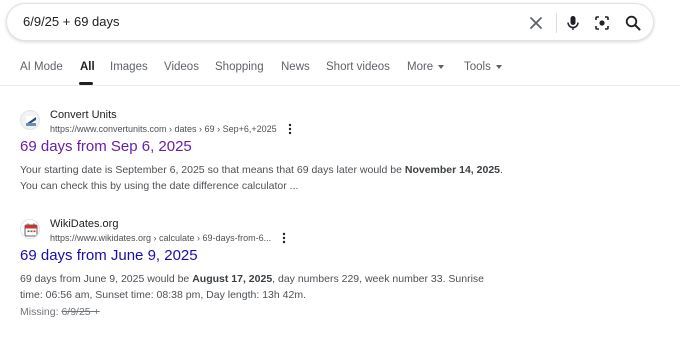  What do you see at coordinates (41, 312) in the screenshot?
I see `missing-label: Missing:` at bounding box center [41, 312].